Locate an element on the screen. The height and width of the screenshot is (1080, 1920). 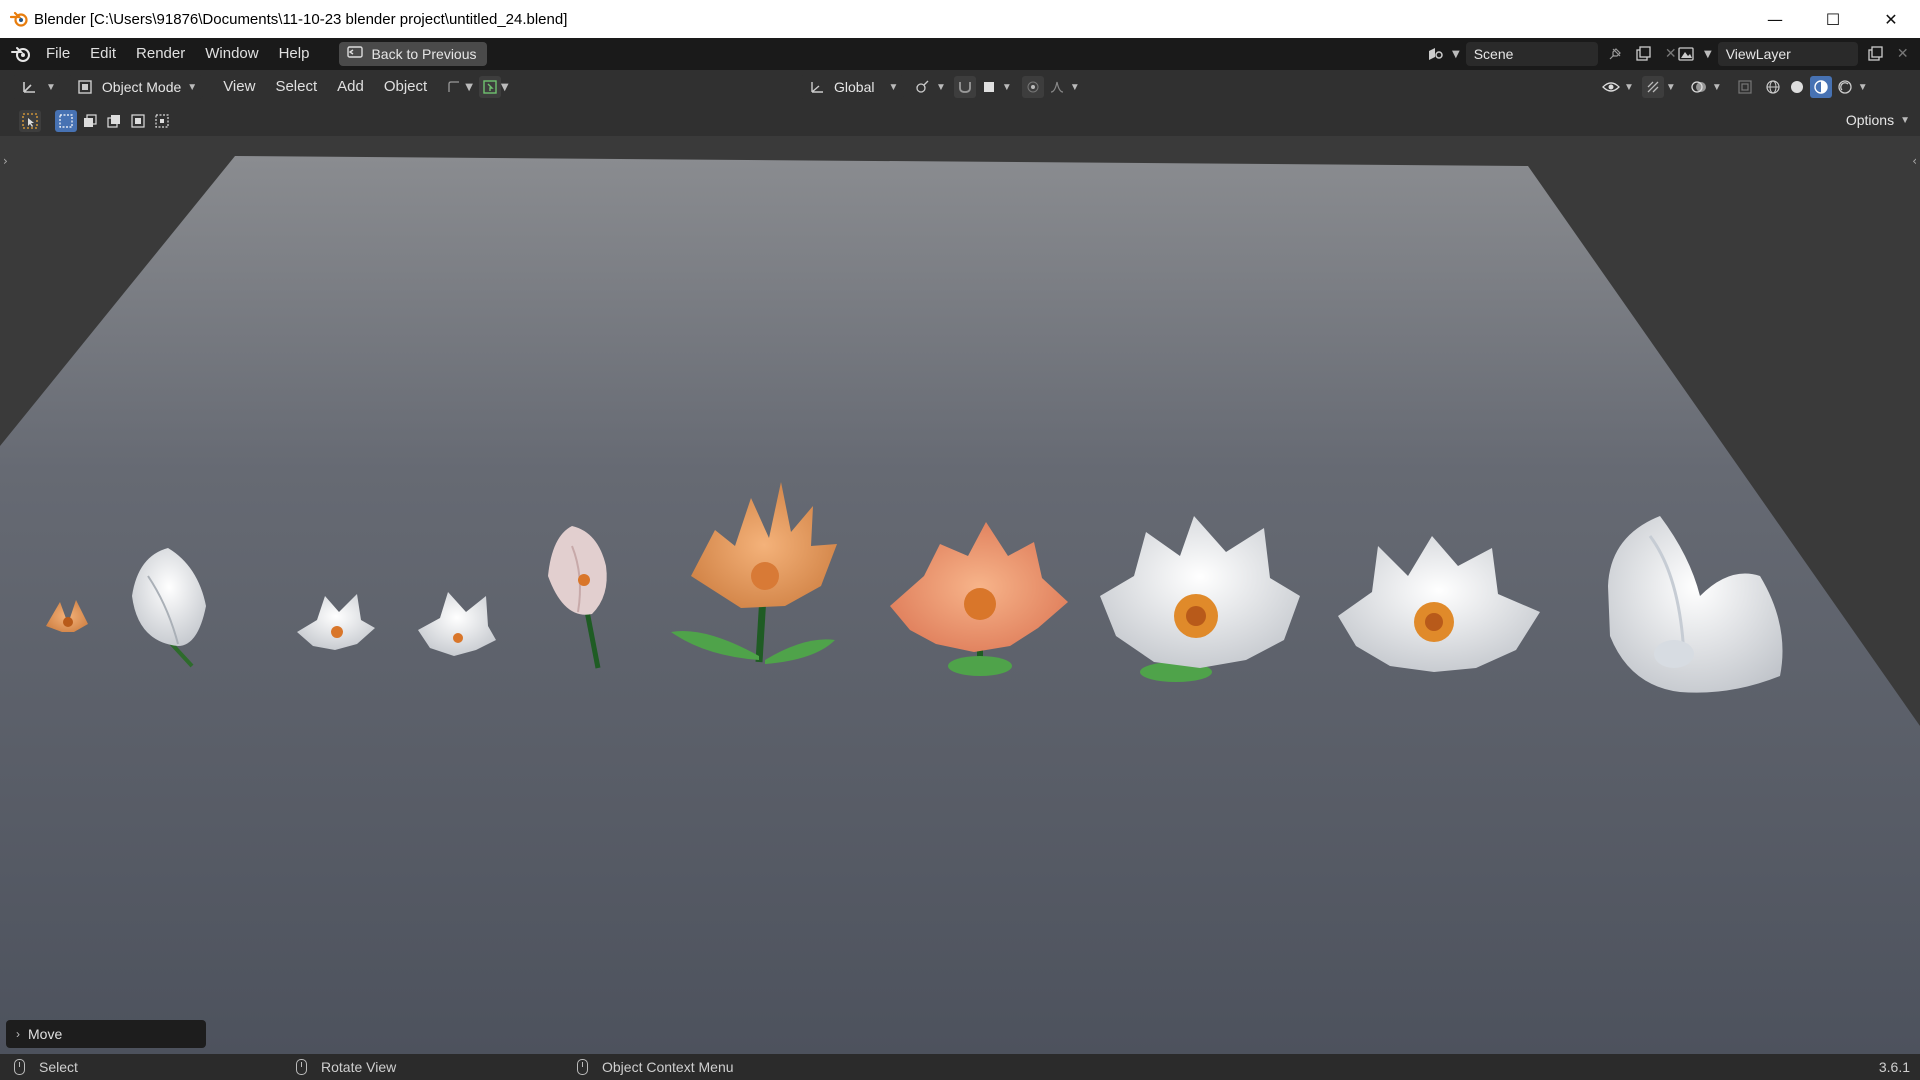
back-to-previous-label: Back to Previous is located at coordinates (424, 54).